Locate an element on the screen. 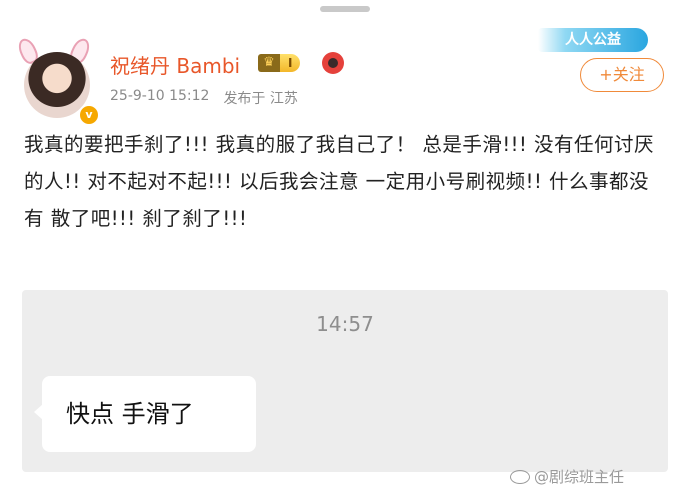 The image size is (690, 495). vip-badge: ♛ I is located at coordinates (279, 63).